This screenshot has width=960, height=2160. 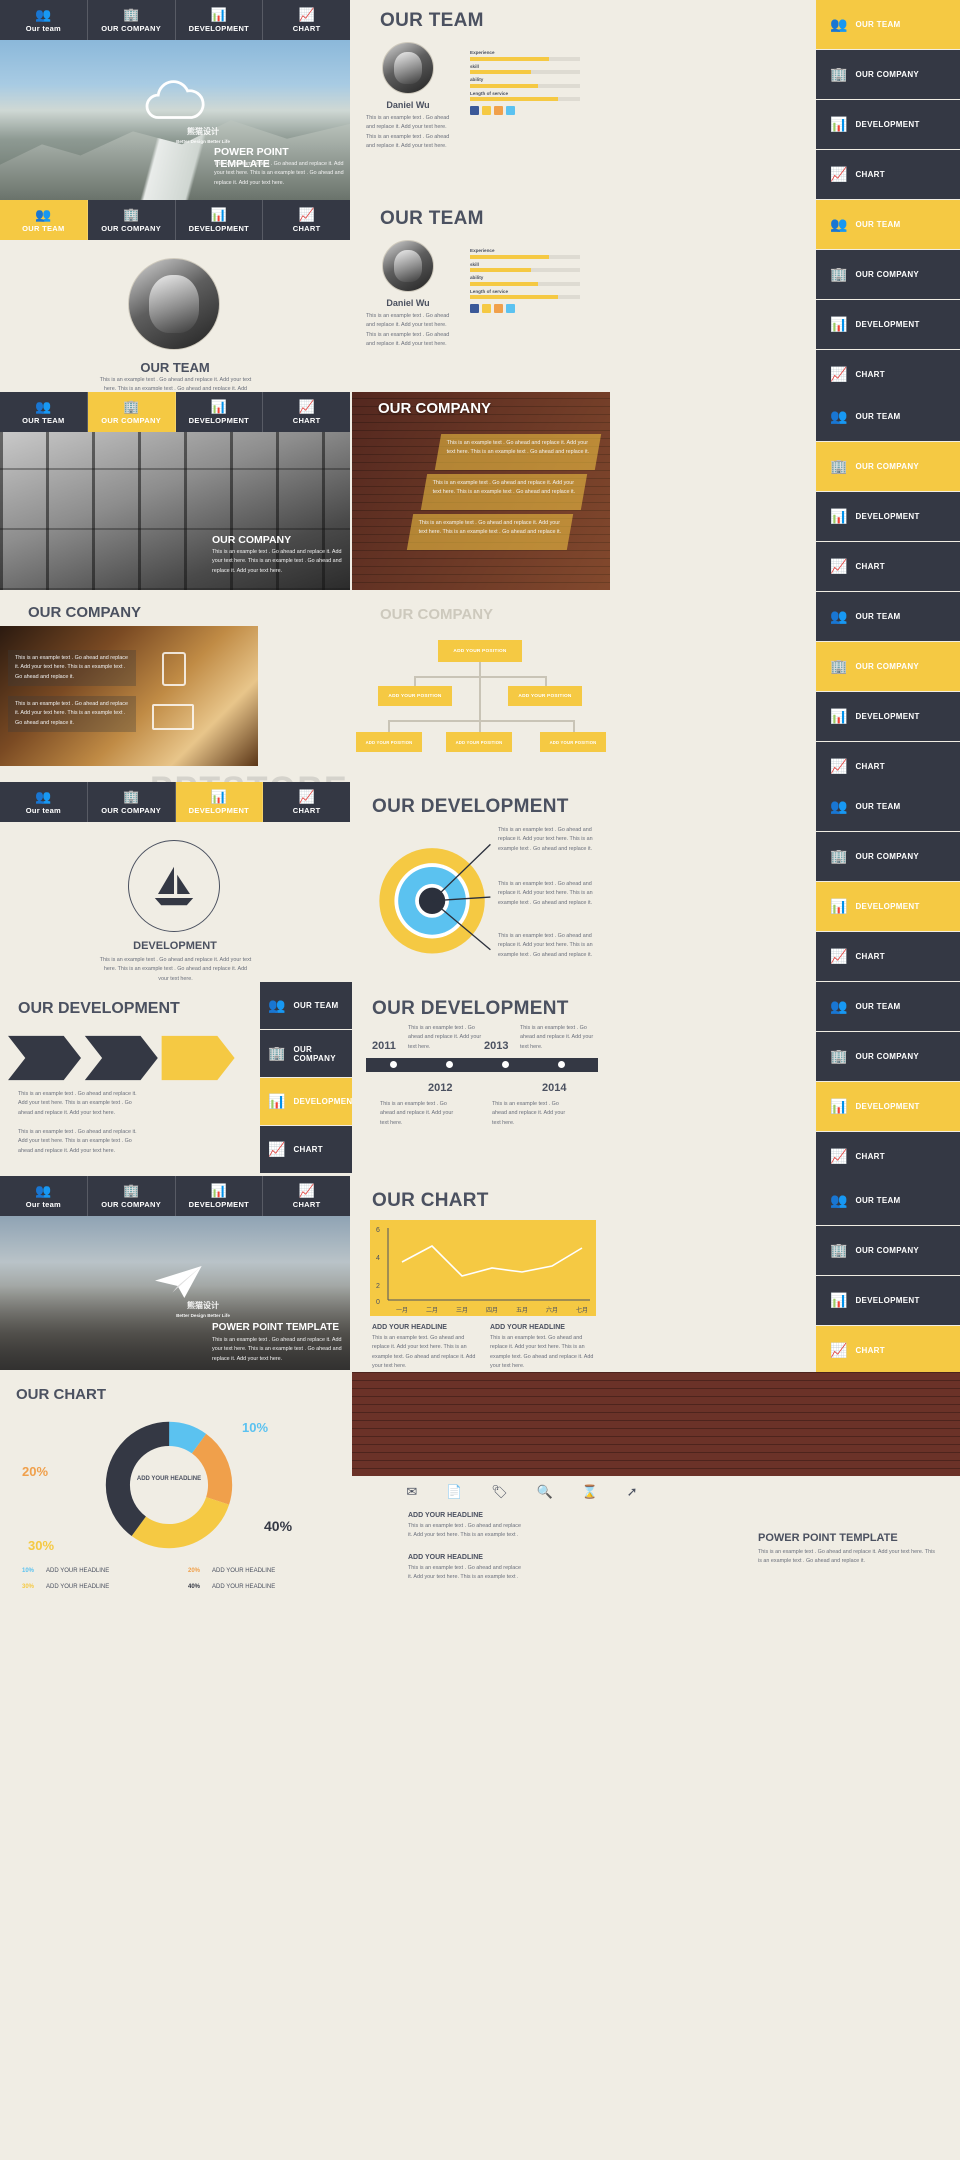 I want to click on nav-label: CHART, so click(x=306, y=28).